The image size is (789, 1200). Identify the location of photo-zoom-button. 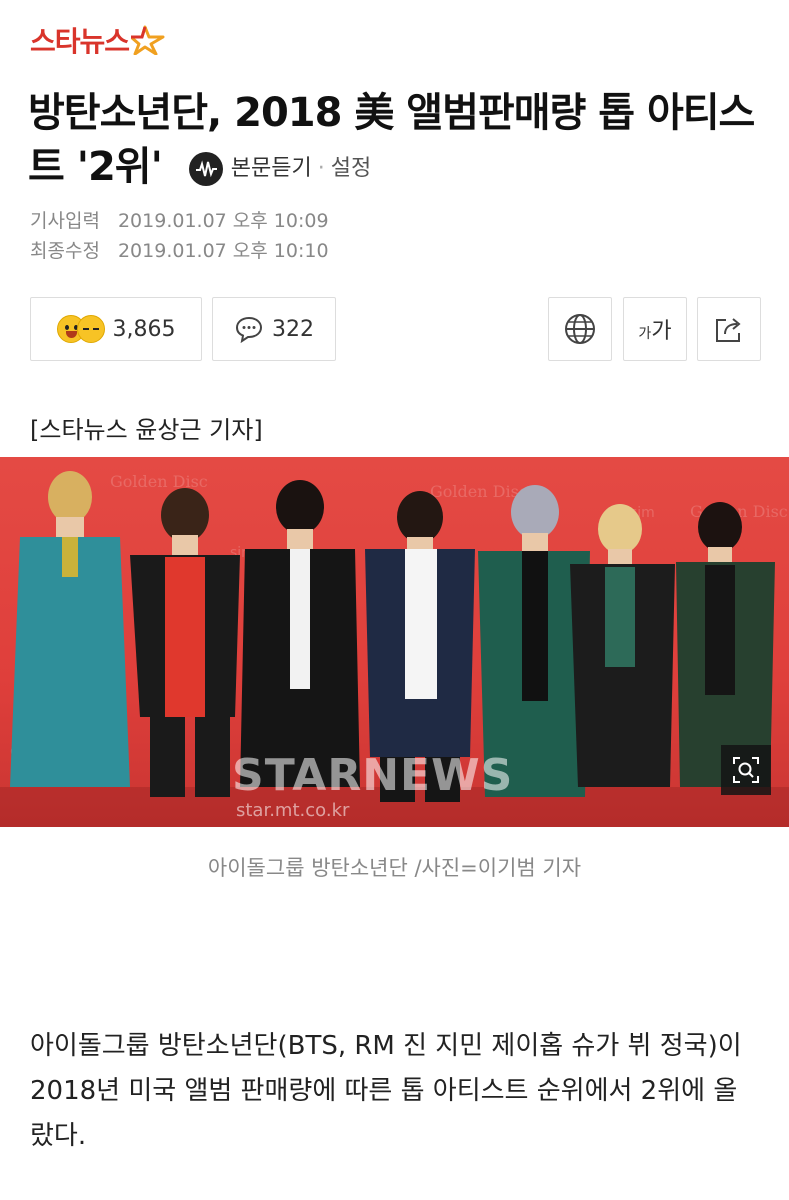
(746, 770).